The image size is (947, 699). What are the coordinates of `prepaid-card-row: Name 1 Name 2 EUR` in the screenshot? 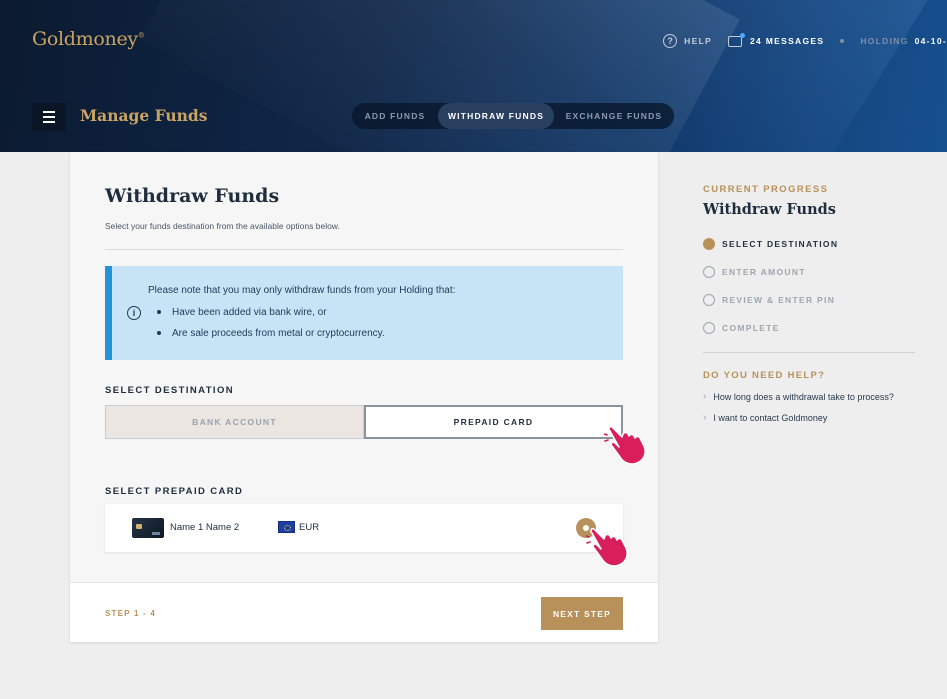 It's located at (364, 528).